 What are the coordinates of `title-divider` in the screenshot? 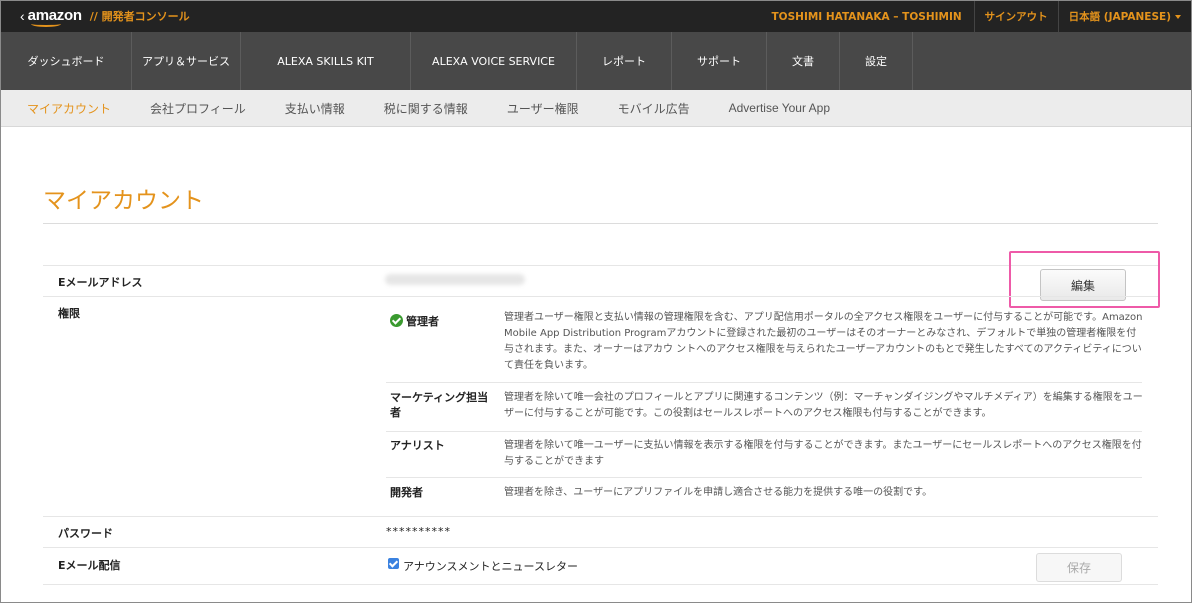 It's located at (600, 223).